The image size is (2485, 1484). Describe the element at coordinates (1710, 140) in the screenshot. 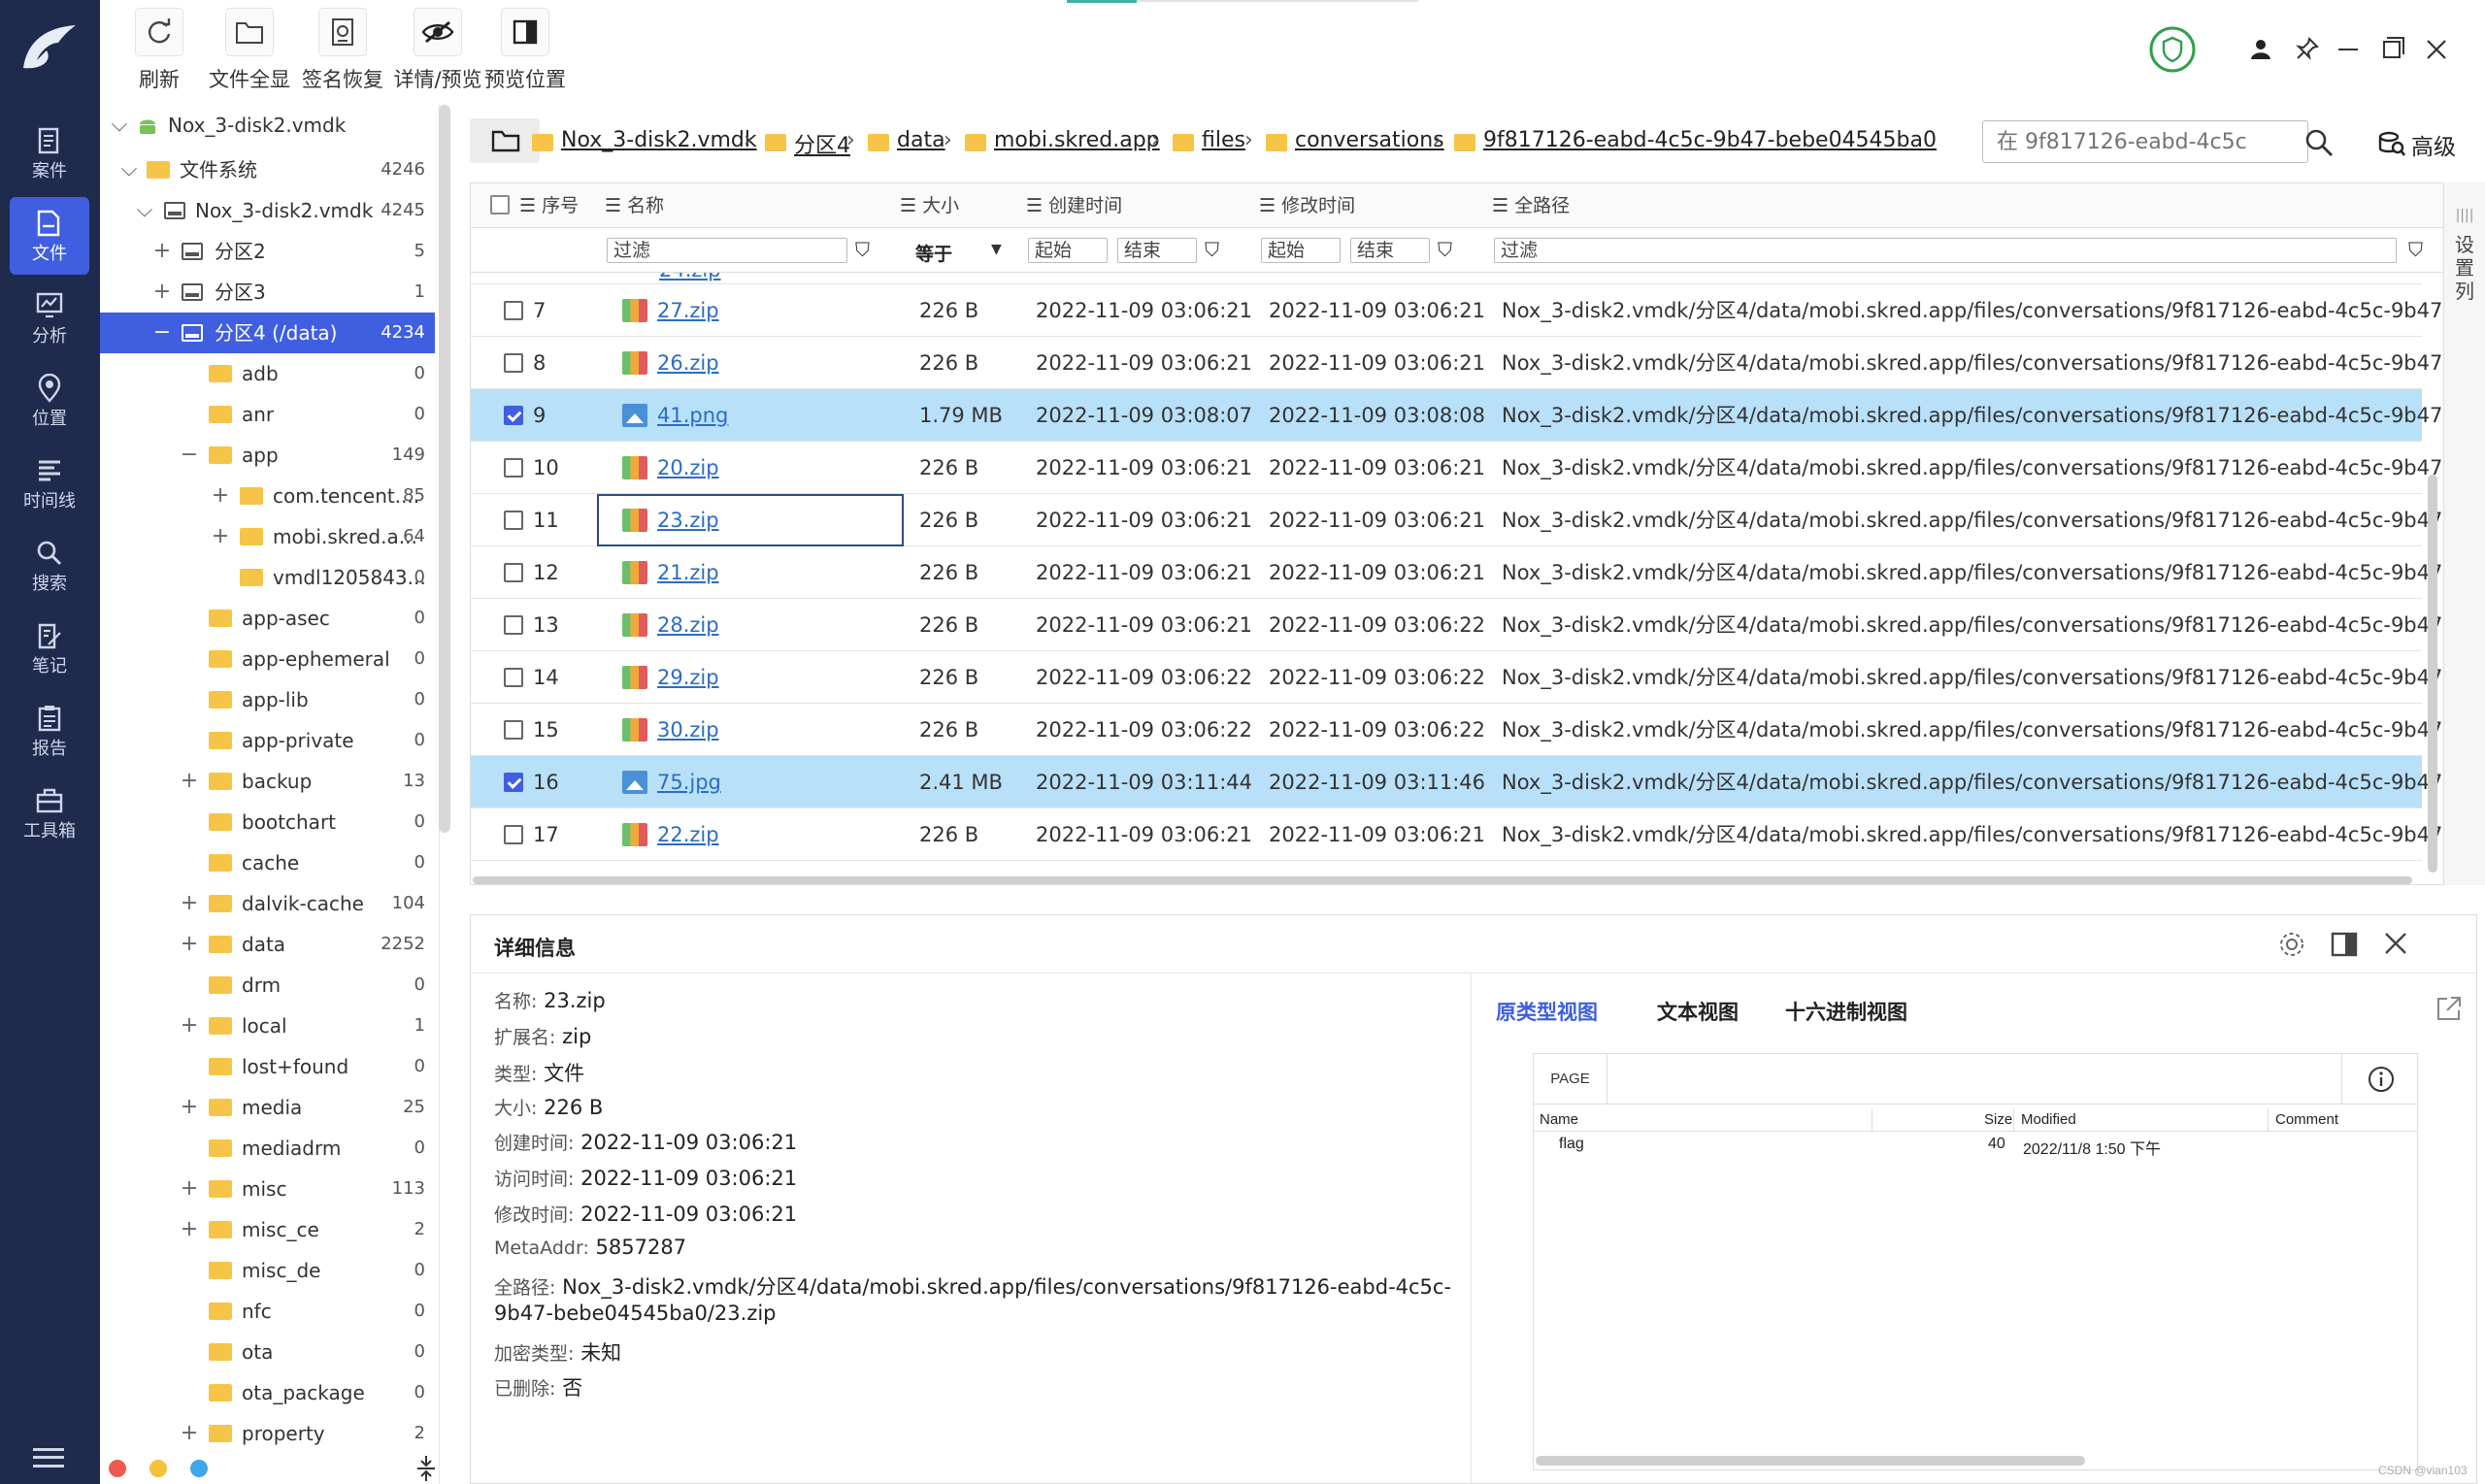

I see `breadcrumb-item: 9f817126-eabd-4c5c-9b47-bebe04545ba0` at that location.